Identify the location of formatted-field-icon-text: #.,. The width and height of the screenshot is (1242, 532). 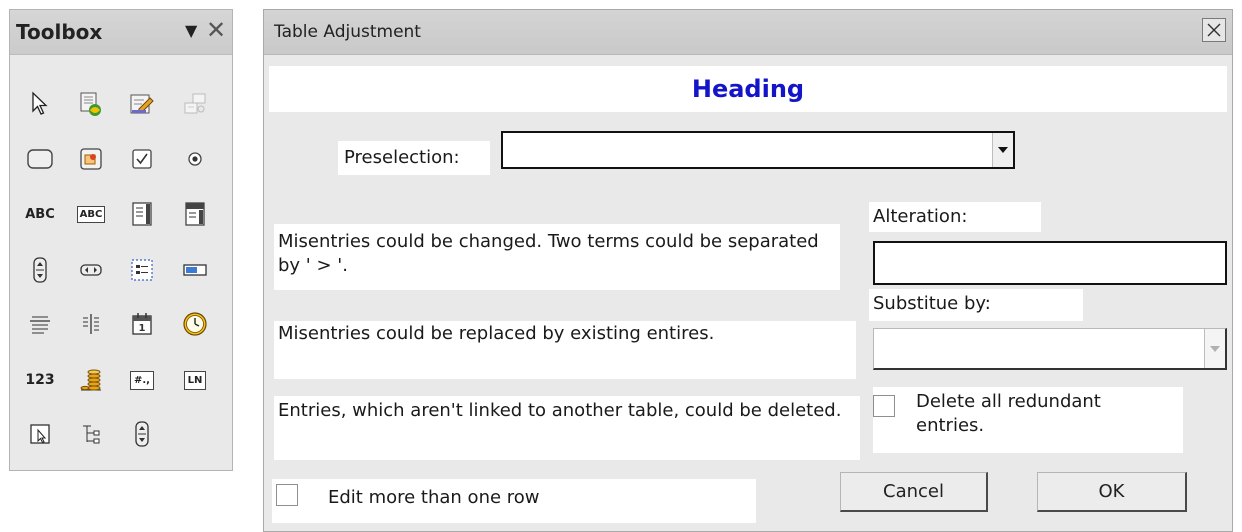
(142, 380).